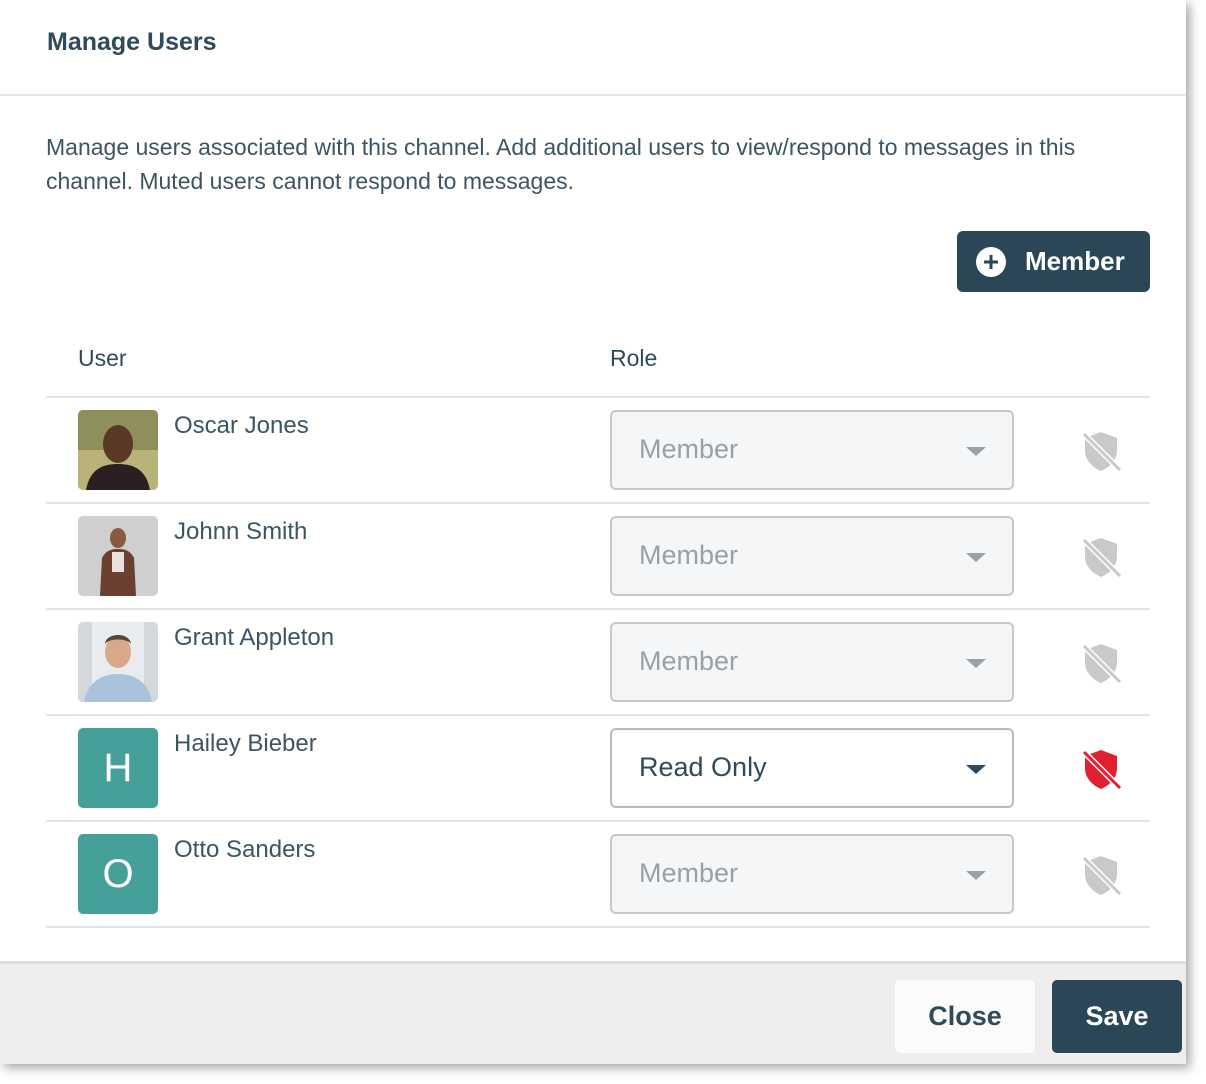 The width and height of the screenshot is (1206, 1084). I want to click on table-row: Johnn Smith Member, so click(598, 555).